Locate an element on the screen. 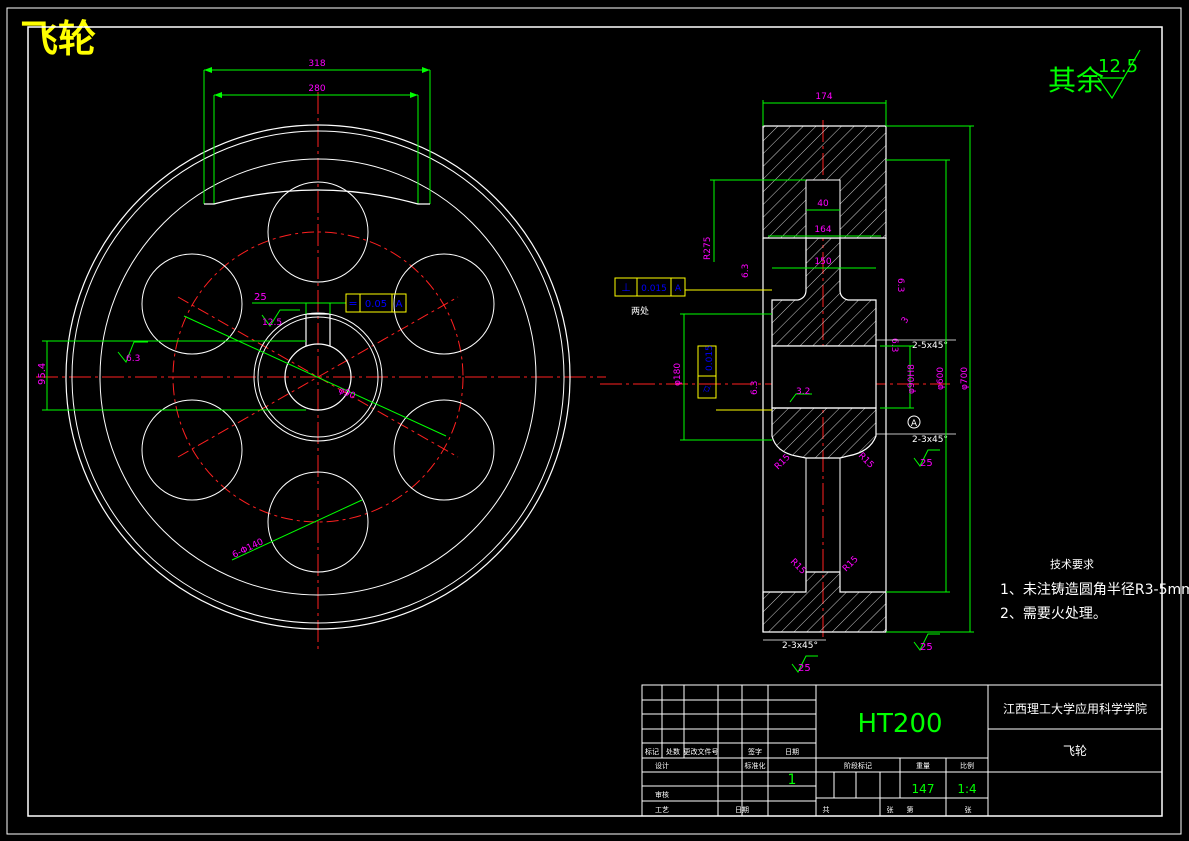  arrow-280-r is located at coordinates (414, 95).